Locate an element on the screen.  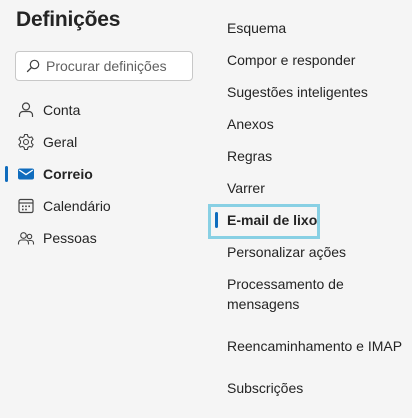
search-input is located at coordinates (116, 66).